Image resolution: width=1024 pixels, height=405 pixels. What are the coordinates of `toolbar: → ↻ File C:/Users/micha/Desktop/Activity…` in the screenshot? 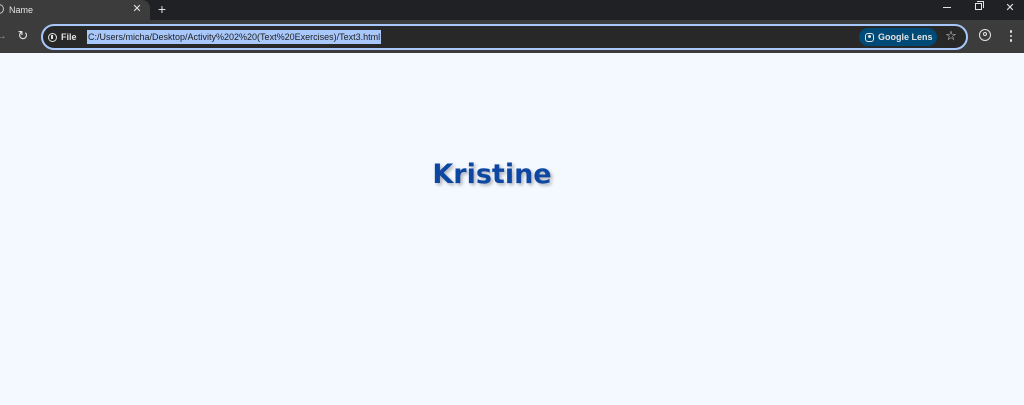 It's located at (512, 36).